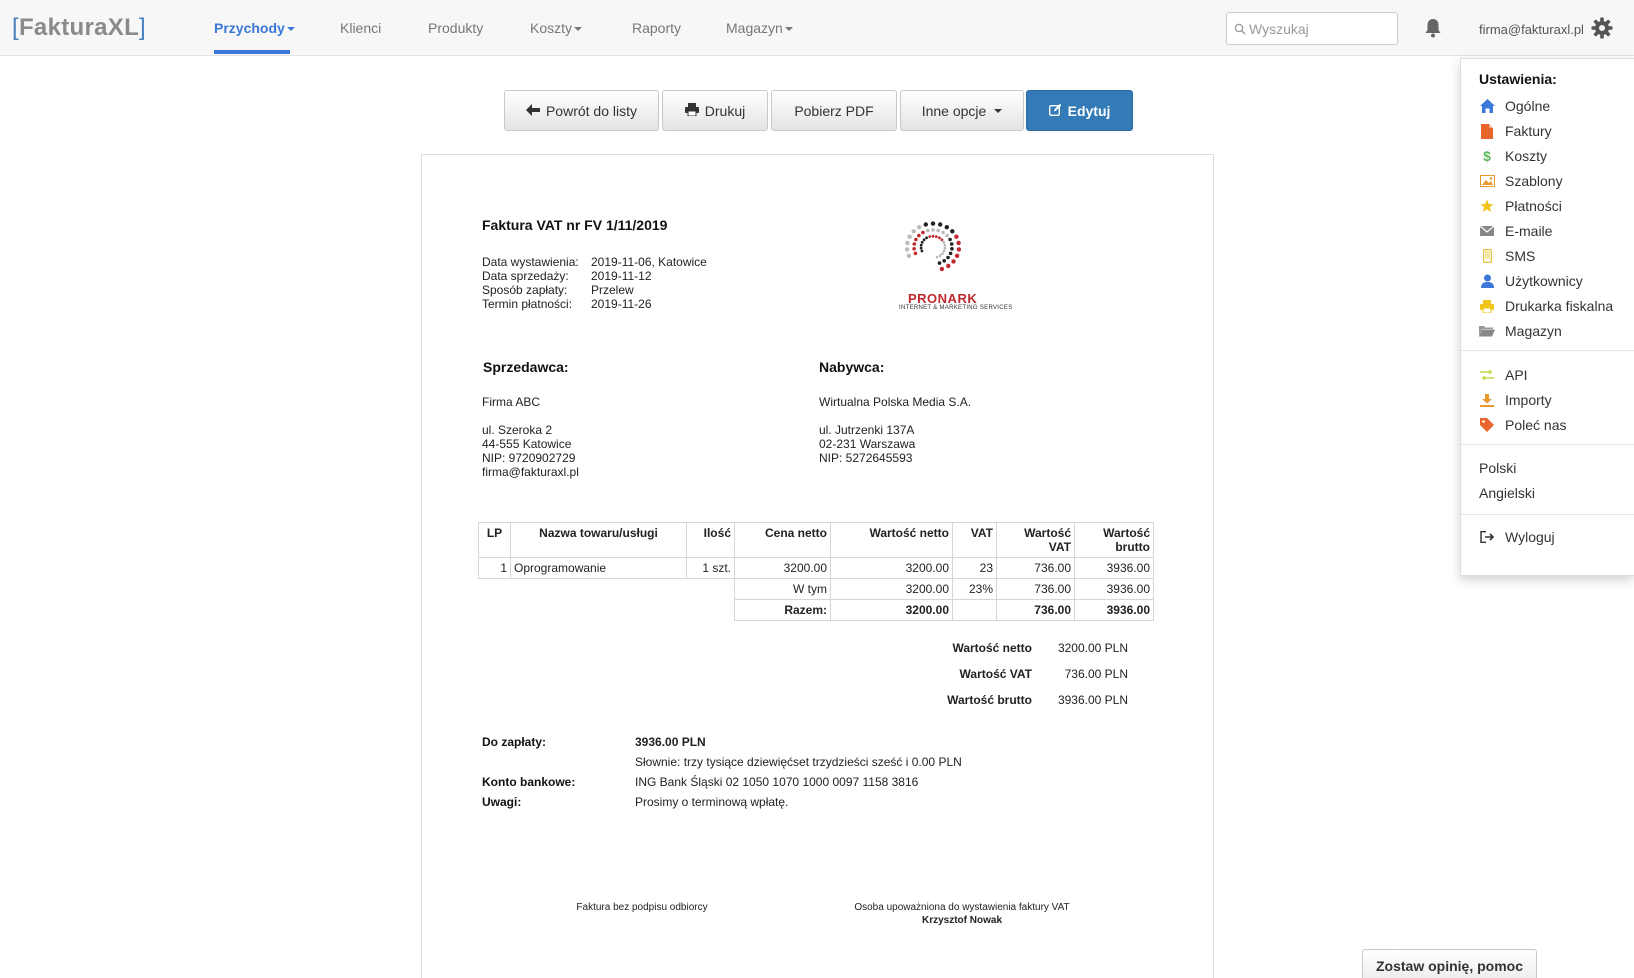  I want to click on user-icon, so click(1487, 281).